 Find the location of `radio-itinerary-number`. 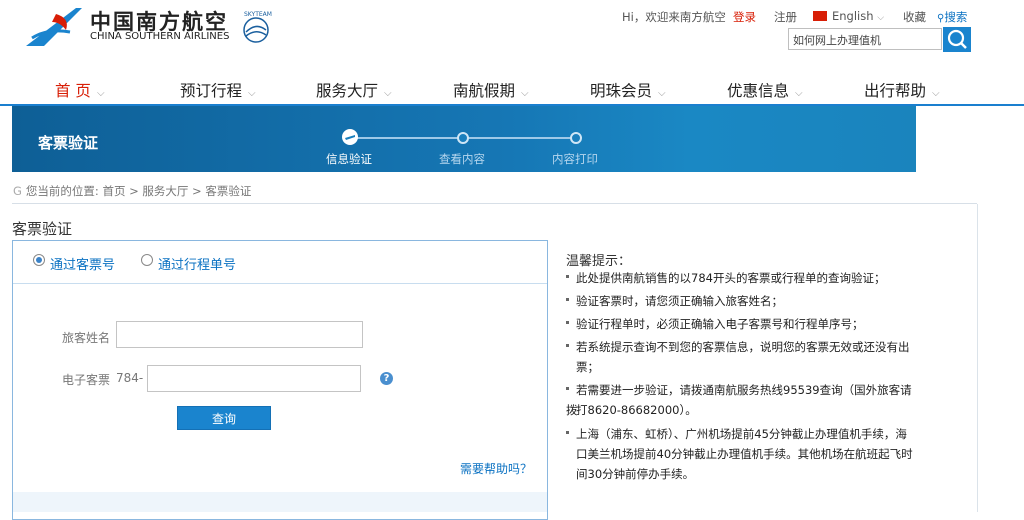

radio-itinerary-number is located at coordinates (147, 260).